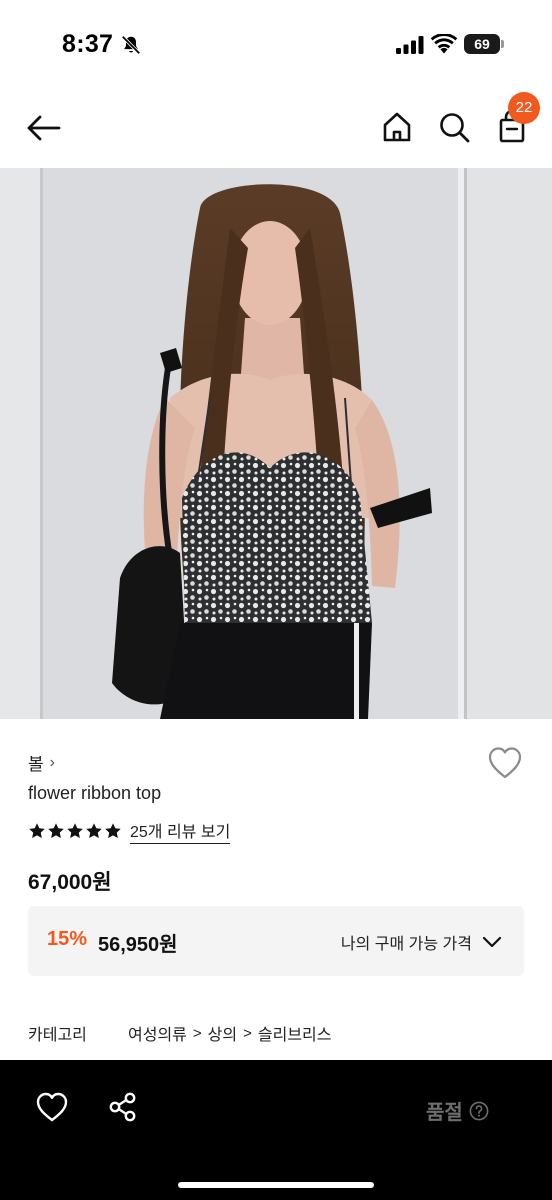 The width and height of the screenshot is (552, 1200). What do you see at coordinates (157, 1033) in the screenshot?
I see `category-item-women-clothing: 여성의류` at bounding box center [157, 1033].